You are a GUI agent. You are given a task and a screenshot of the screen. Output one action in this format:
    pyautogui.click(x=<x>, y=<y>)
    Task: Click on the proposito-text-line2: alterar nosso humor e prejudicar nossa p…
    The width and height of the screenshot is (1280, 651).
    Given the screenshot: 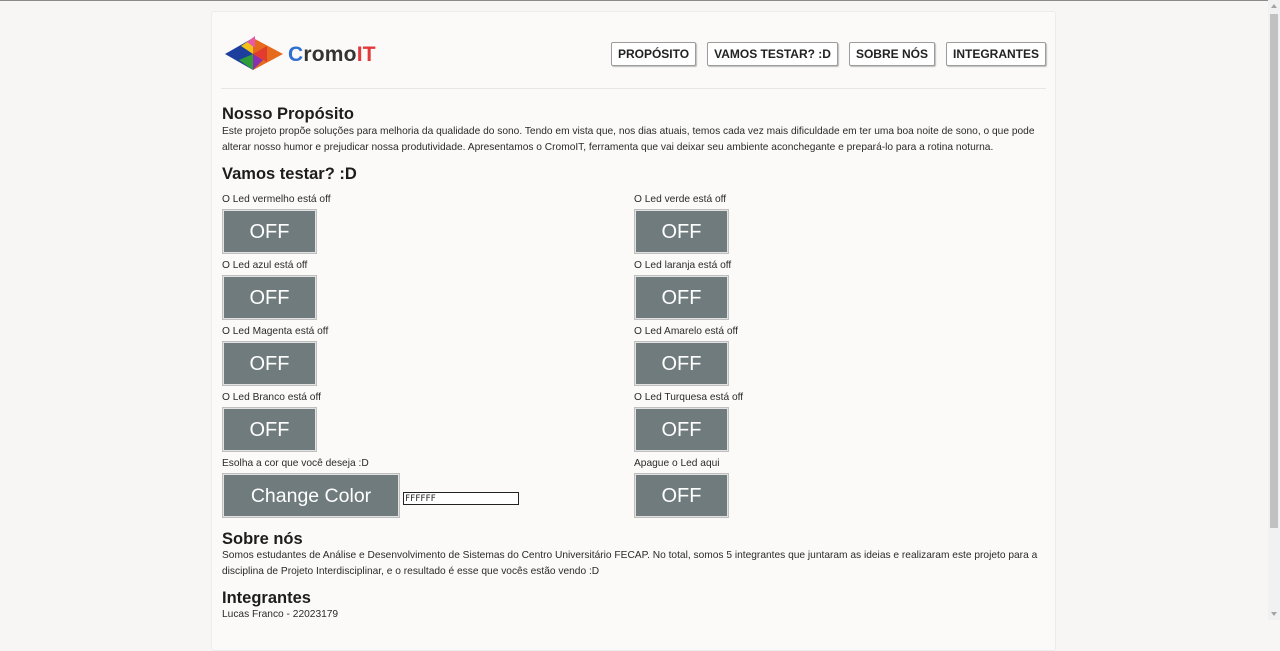 What is the action you would take?
    pyautogui.click(x=608, y=147)
    